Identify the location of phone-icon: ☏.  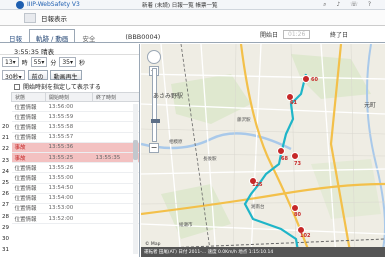
(354, 5).